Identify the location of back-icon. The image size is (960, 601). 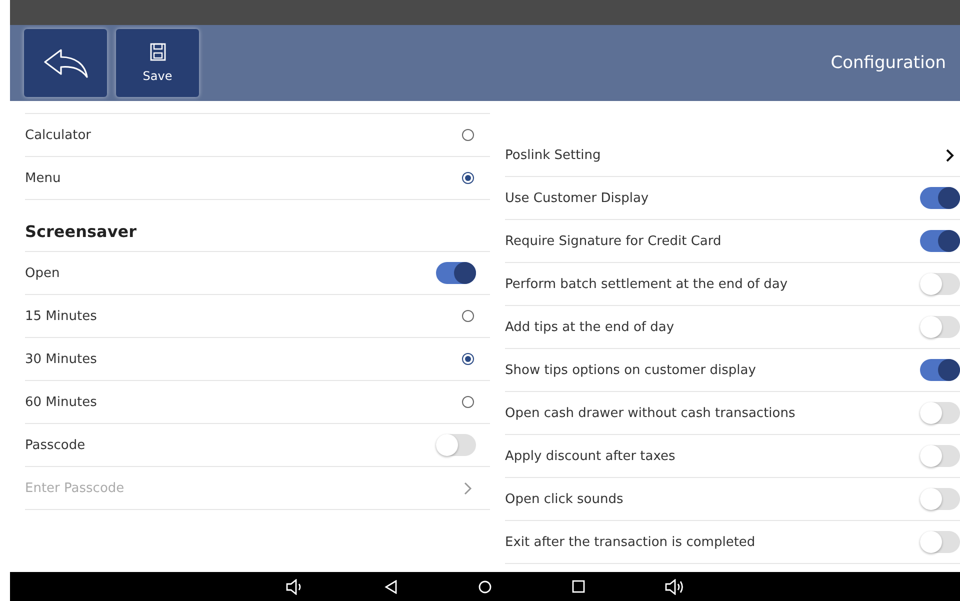
(391, 587).